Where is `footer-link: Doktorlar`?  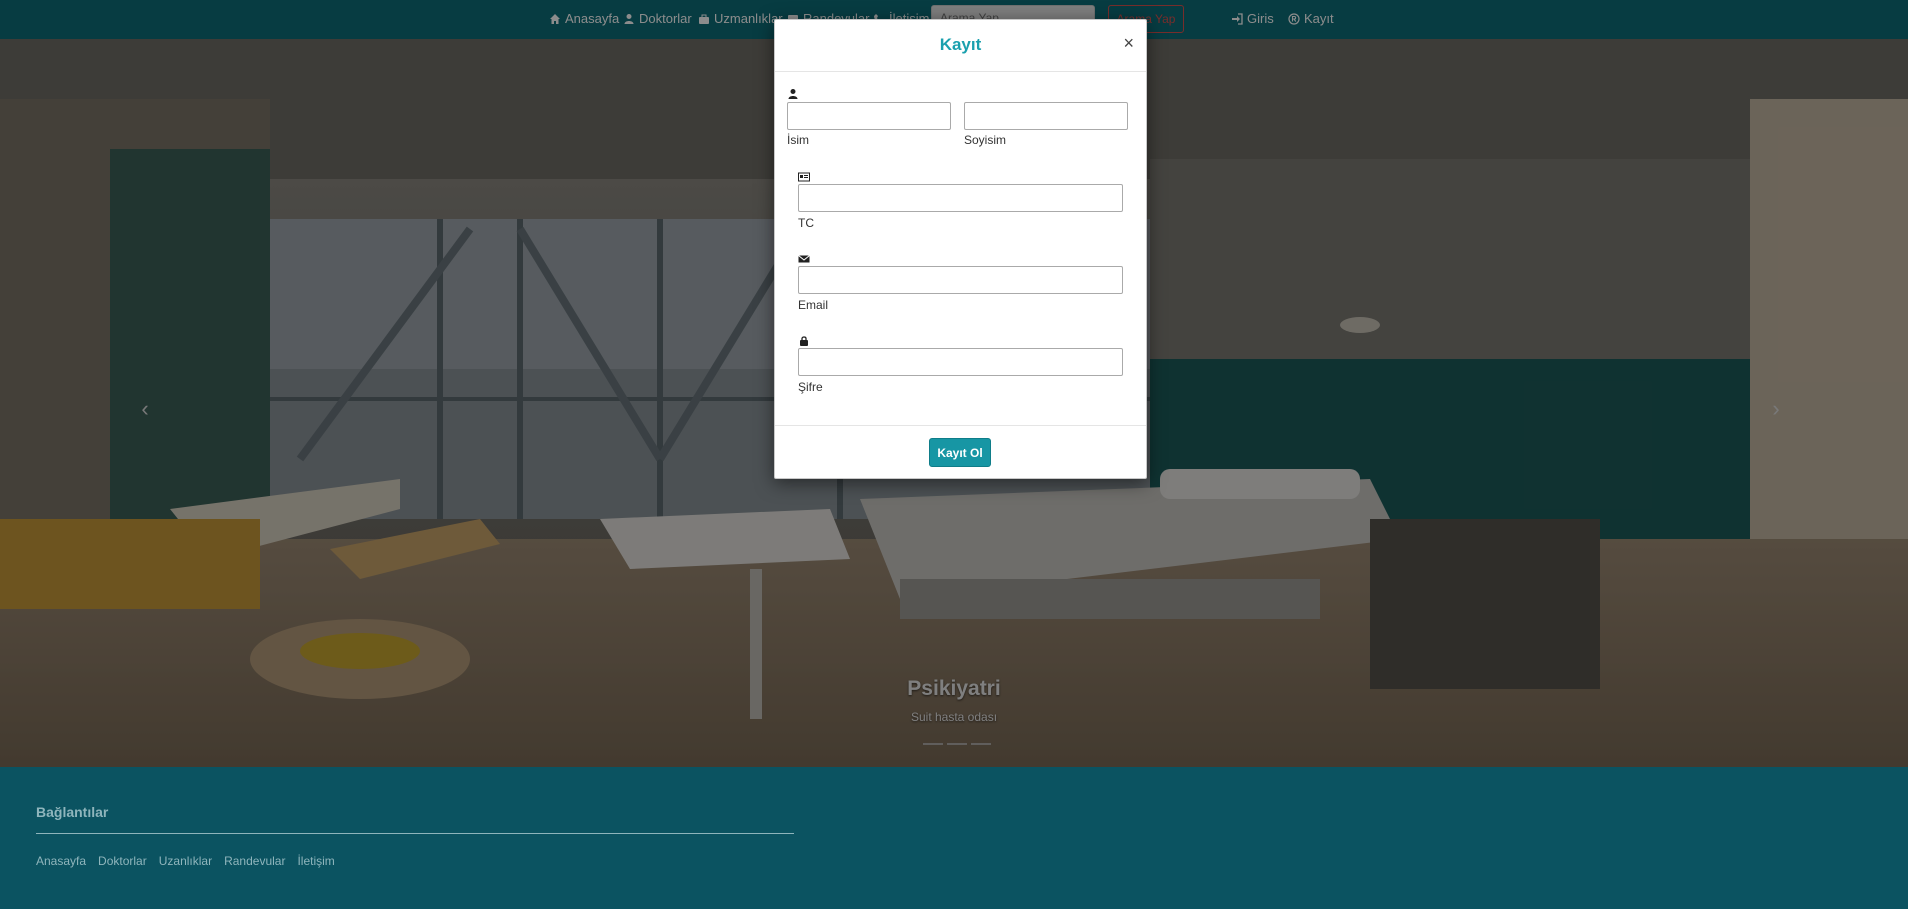 footer-link: Doktorlar is located at coordinates (122, 861).